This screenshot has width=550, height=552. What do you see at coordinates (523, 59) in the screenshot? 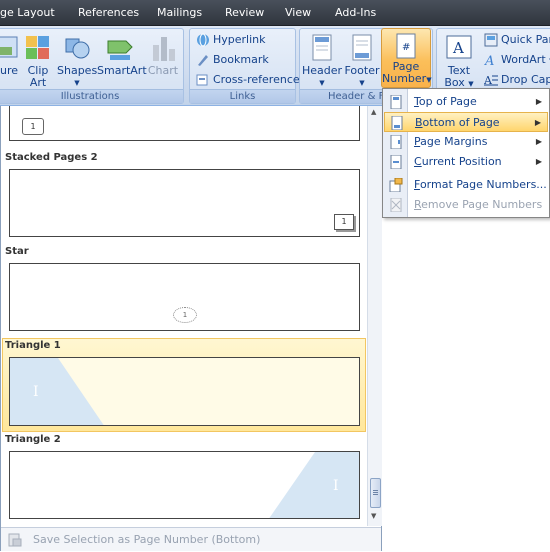
I see `wordart-label: WordArt` at bounding box center [523, 59].